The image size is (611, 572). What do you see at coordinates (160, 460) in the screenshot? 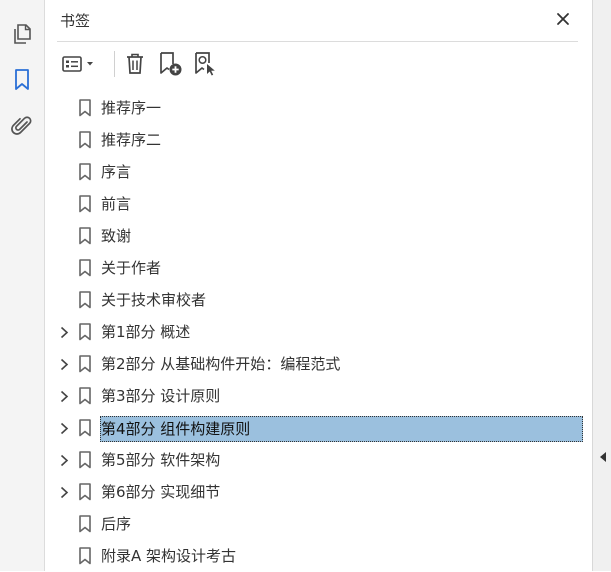
I see `bookmark-label: 第5部分 软件架构` at bounding box center [160, 460].